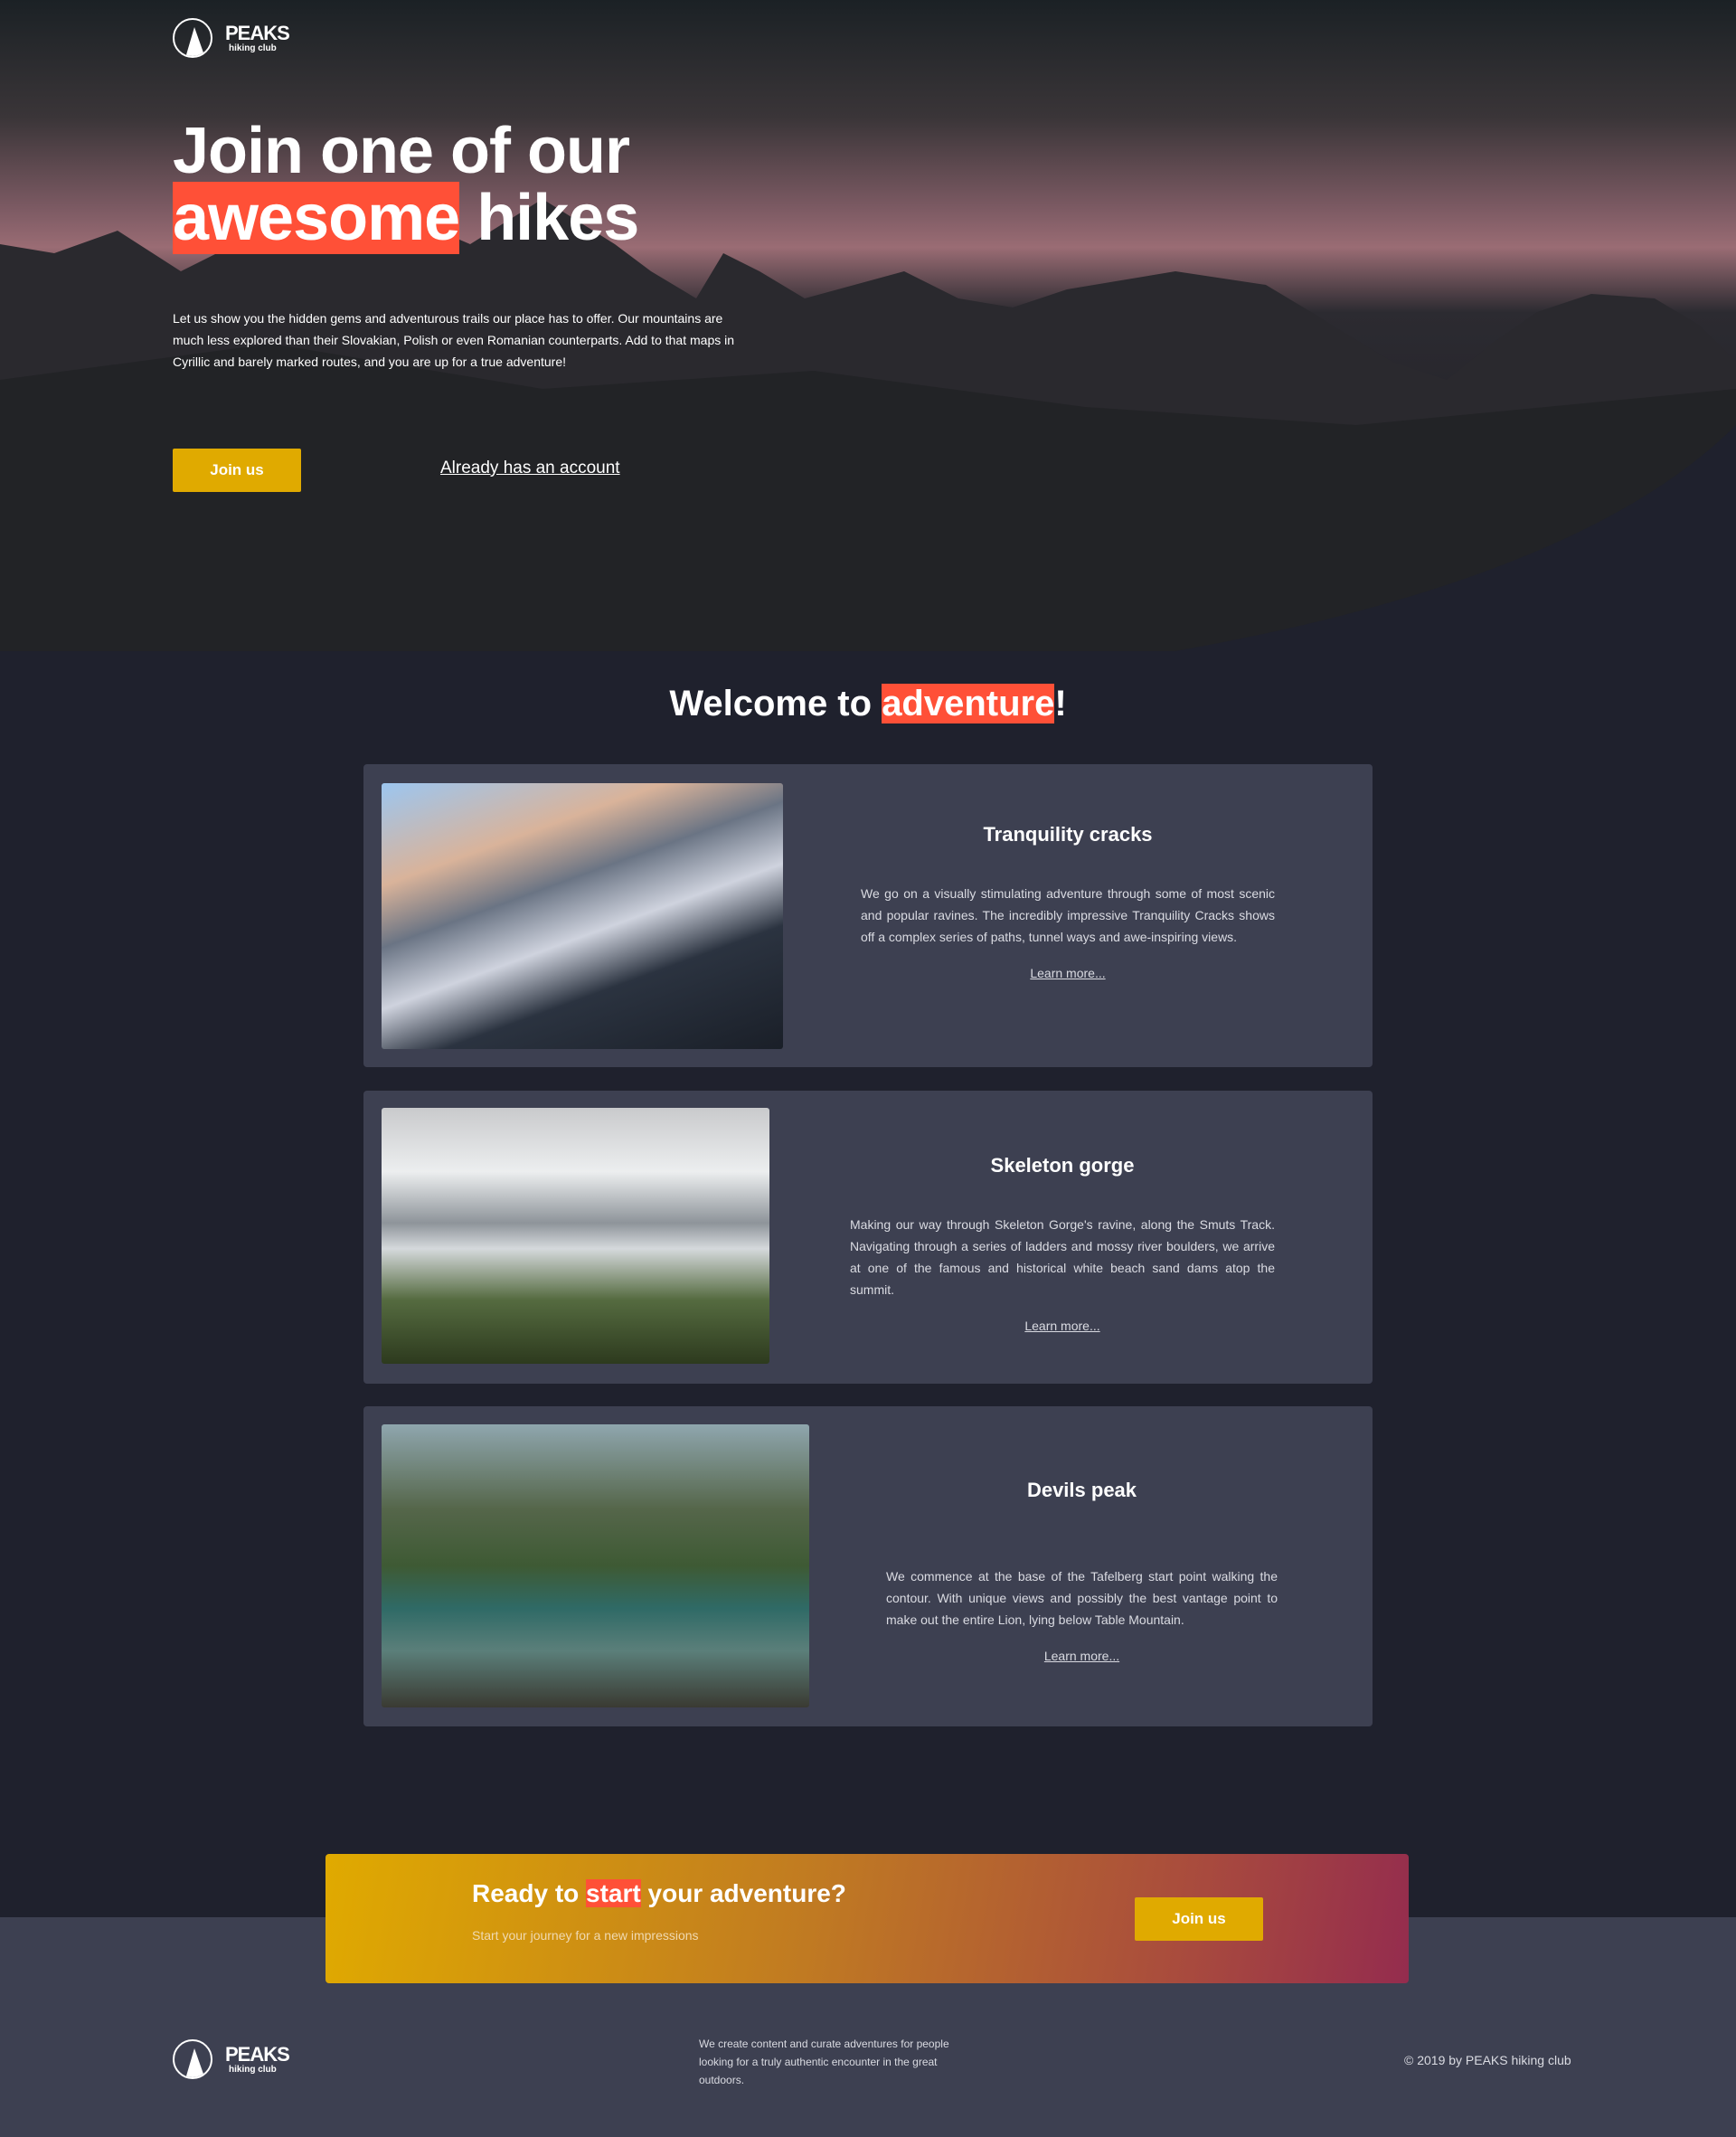 This screenshot has height=2137, width=1736. Describe the element at coordinates (1062, 1165) in the screenshot. I see `hike-title: Skeleton gorge` at that location.